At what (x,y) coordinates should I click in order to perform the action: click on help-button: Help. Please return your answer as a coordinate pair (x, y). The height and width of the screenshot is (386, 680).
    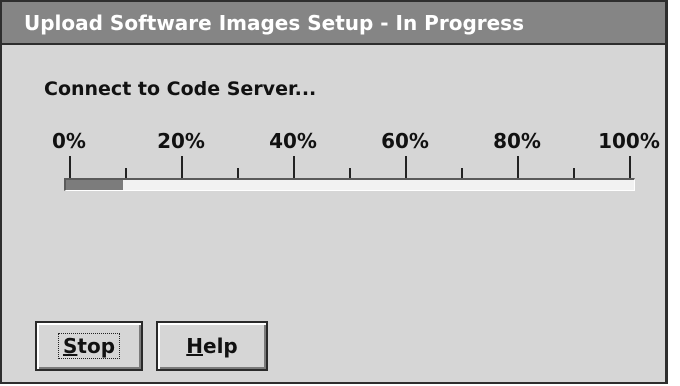
    Looking at the image, I should click on (212, 346).